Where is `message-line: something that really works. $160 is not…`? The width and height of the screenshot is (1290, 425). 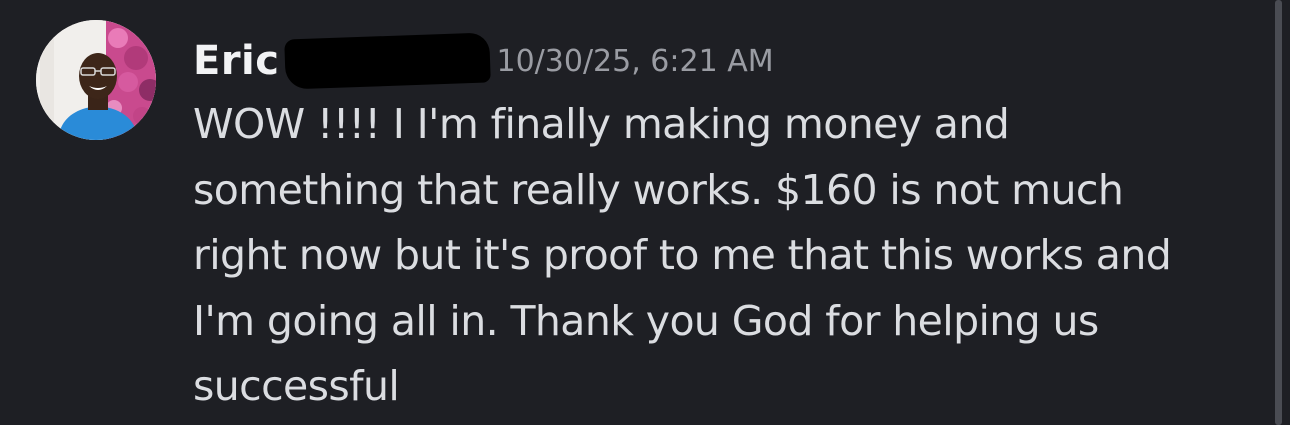
message-line: something that really works. $160 is not… is located at coordinates (658, 189).